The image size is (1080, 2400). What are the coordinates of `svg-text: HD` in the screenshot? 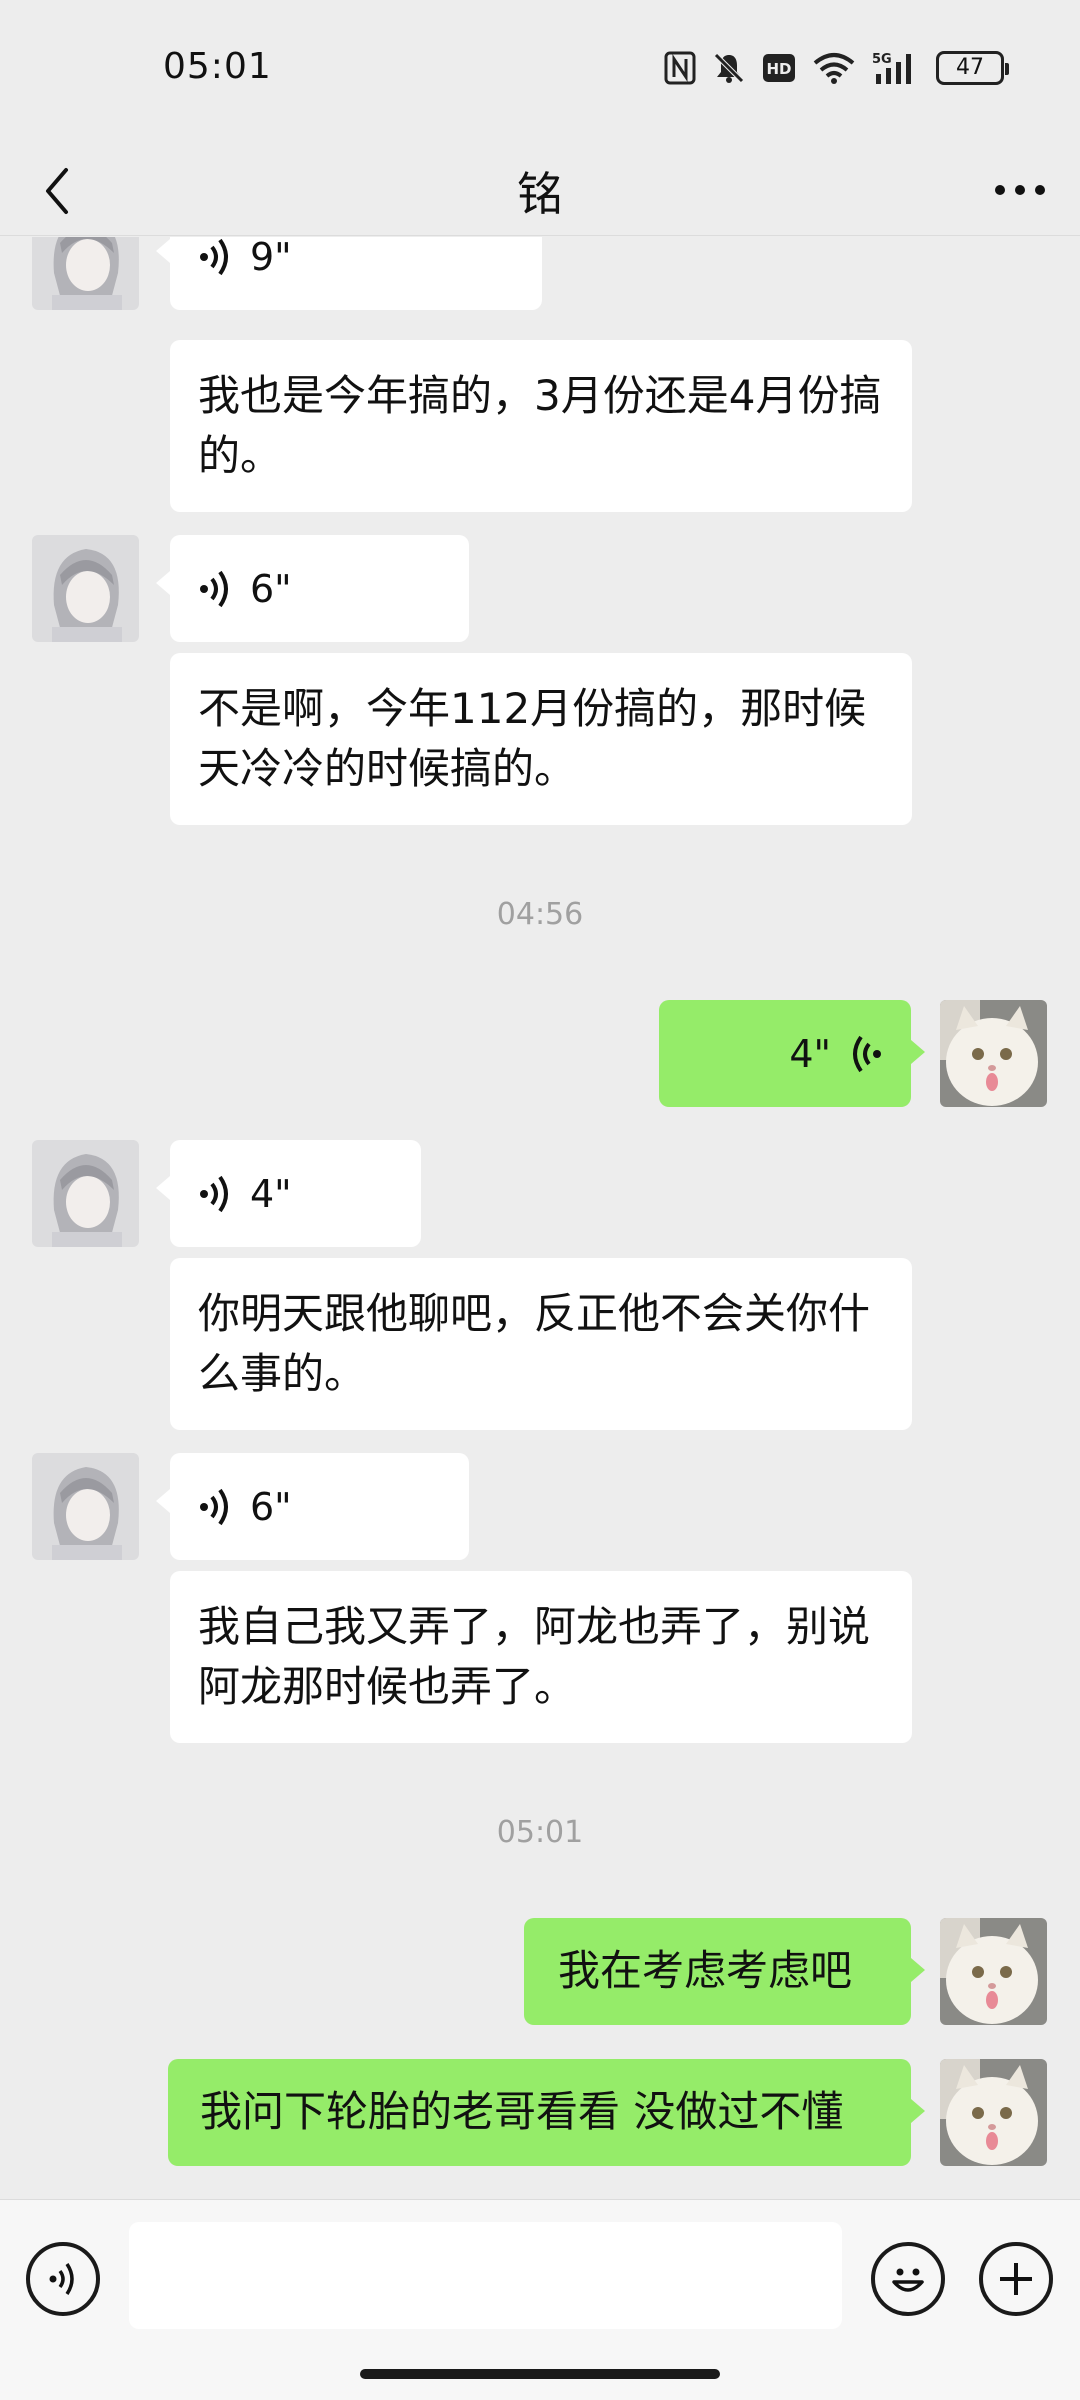 It's located at (778, 69).